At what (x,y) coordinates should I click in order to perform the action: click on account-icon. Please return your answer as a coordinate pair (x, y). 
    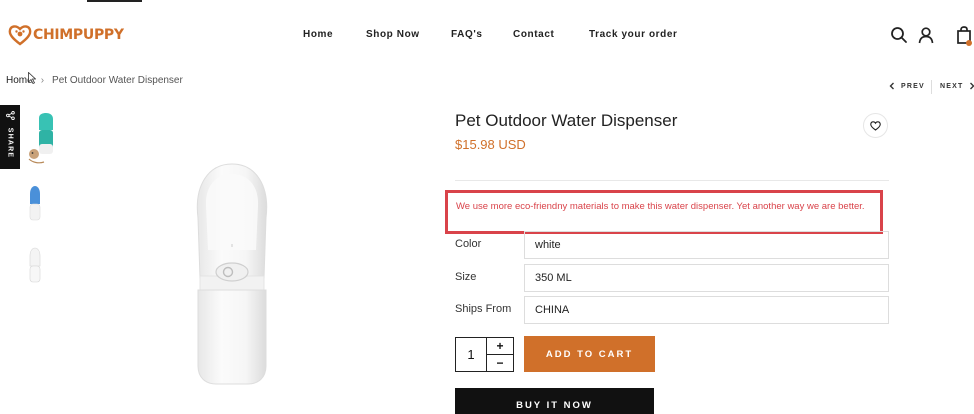
    Looking at the image, I should click on (926, 35).